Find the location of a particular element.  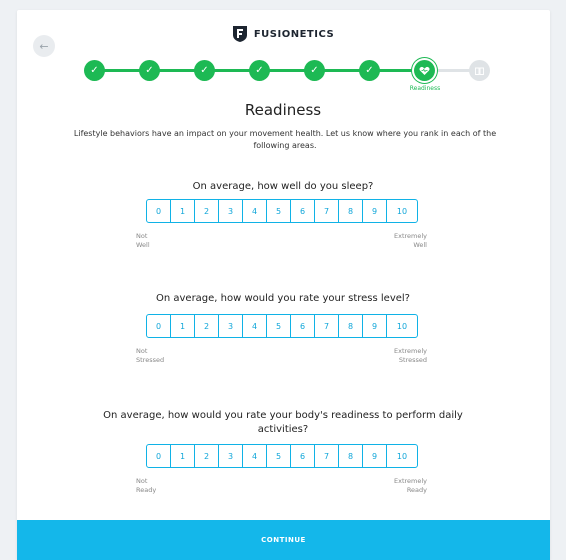

scale-low-label: Not Stressed is located at coordinates (150, 356).